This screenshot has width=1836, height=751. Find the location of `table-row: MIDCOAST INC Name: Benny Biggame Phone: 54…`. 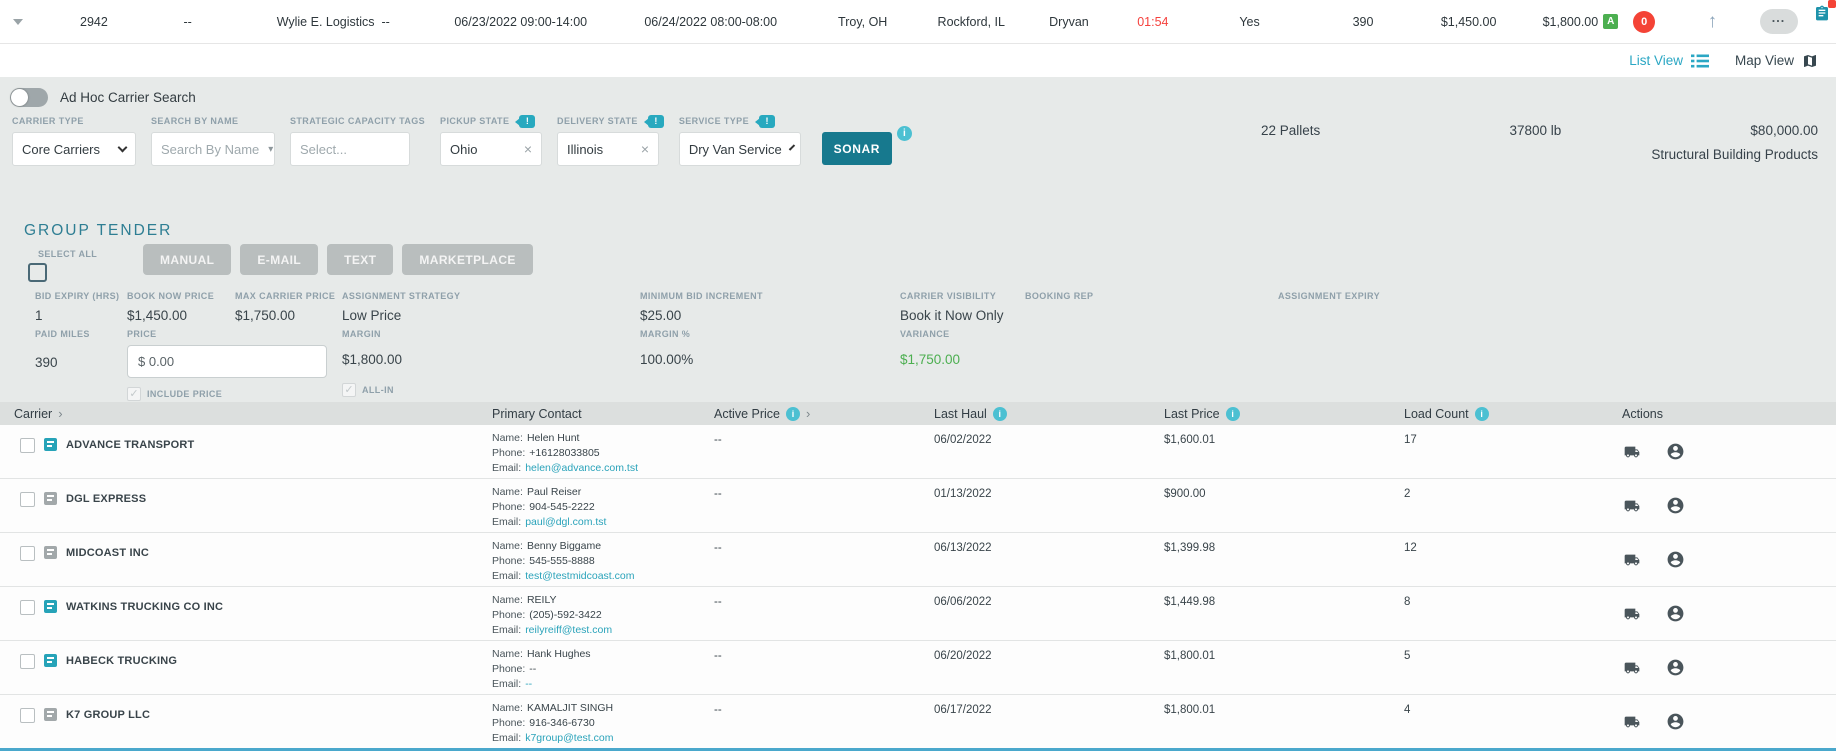

table-row: MIDCOAST INC Name: Benny Biggame Phone: 54… is located at coordinates (918, 560).